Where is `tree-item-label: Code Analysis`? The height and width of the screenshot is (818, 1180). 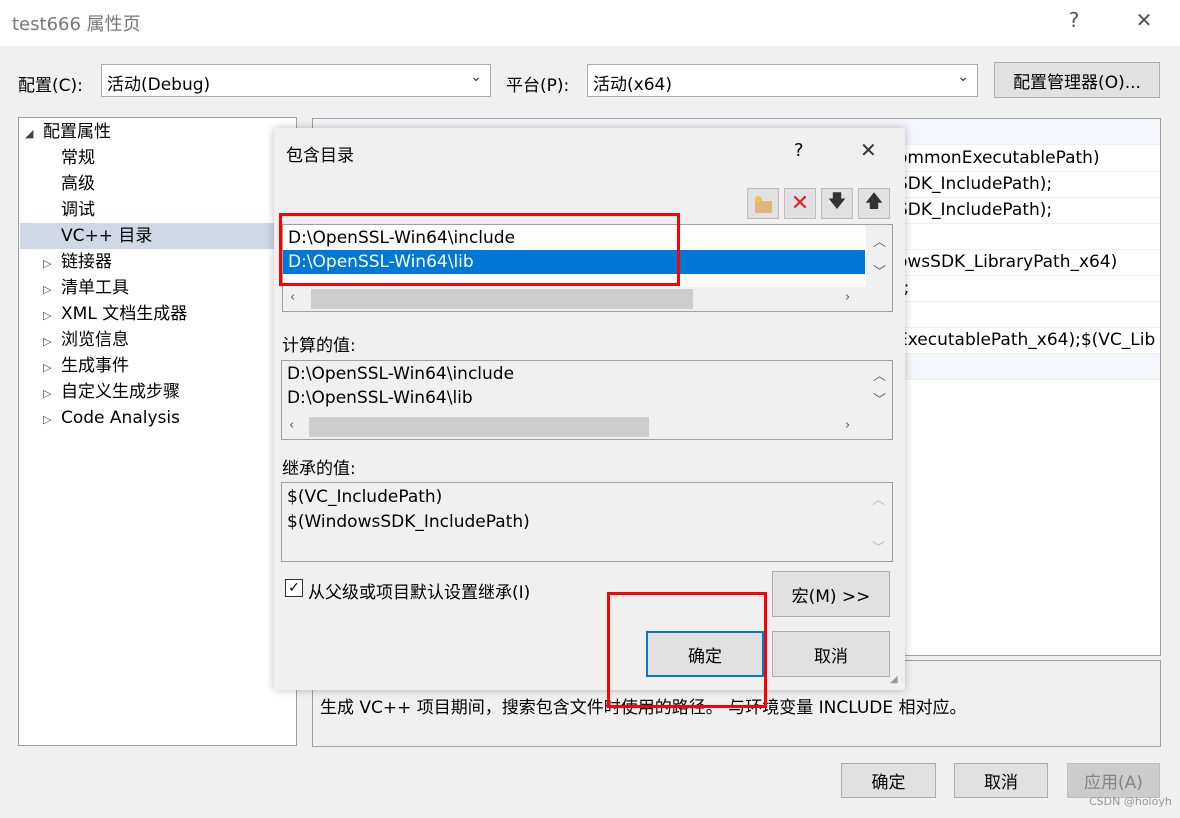
tree-item-label: Code Analysis is located at coordinates (120, 418).